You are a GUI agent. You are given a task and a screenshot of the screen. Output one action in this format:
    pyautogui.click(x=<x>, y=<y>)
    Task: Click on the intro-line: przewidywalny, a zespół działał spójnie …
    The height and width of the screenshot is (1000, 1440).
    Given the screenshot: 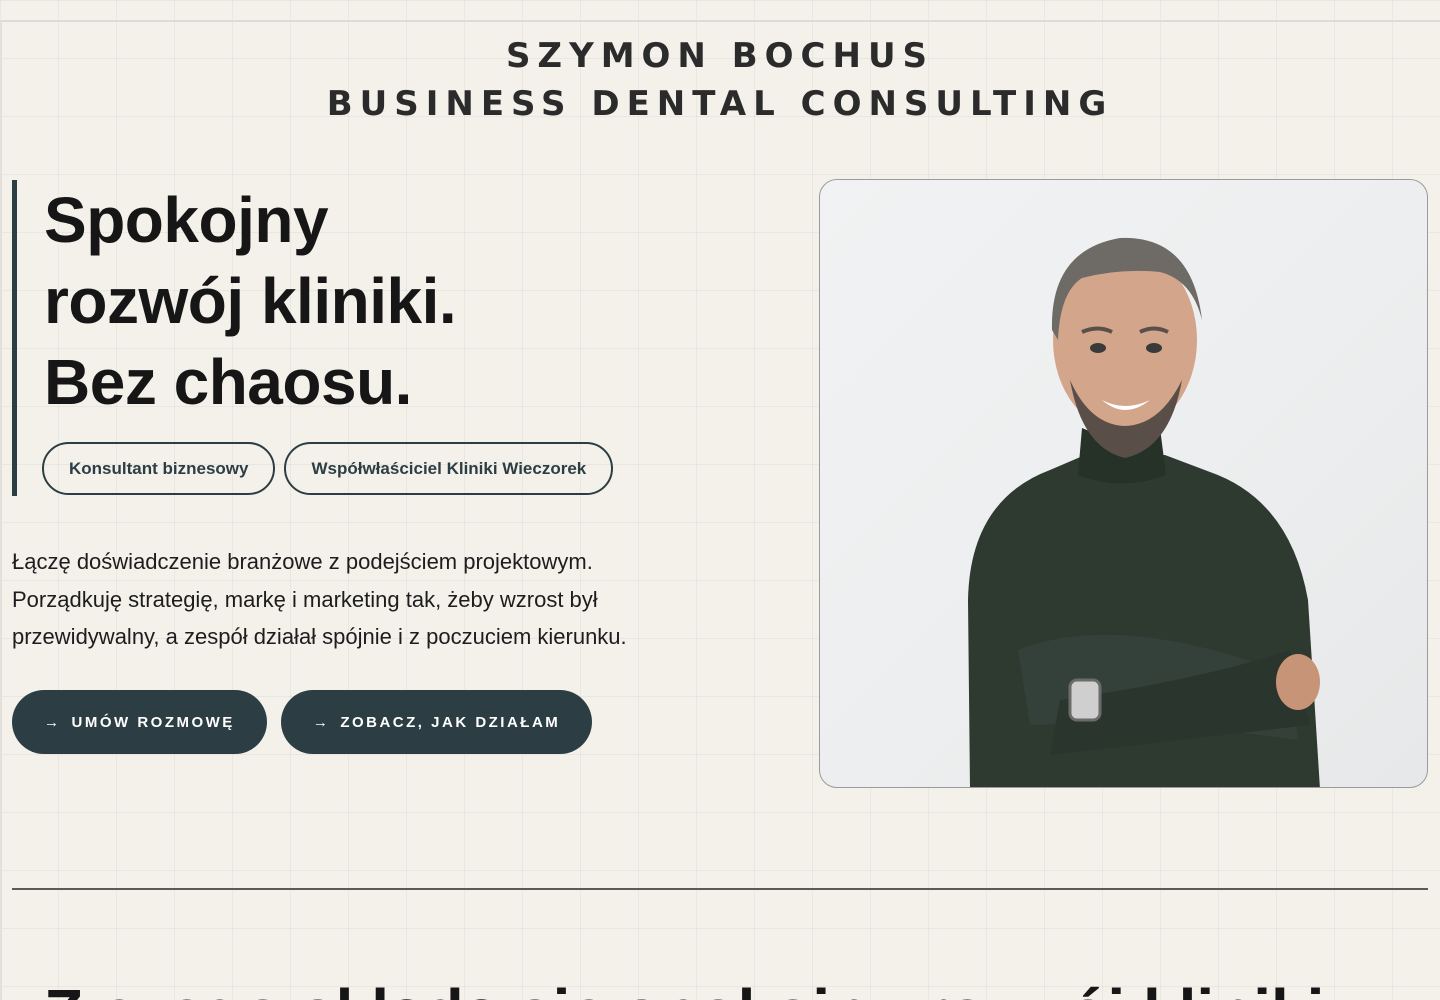 What is the action you would take?
    pyautogui.click(x=319, y=636)
    